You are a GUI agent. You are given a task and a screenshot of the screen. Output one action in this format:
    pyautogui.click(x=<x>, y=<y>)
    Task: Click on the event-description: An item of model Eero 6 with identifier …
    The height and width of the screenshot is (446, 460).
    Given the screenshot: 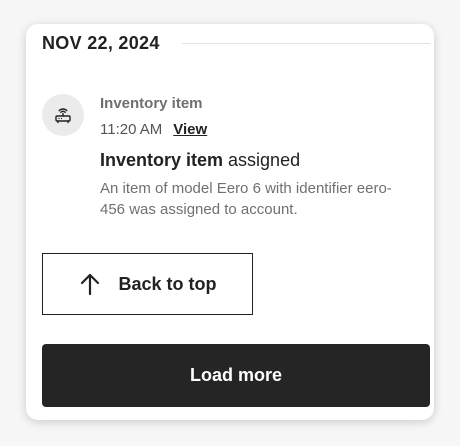 What is the action you would take?
    pyautogui.click(x=246, y=199)
    